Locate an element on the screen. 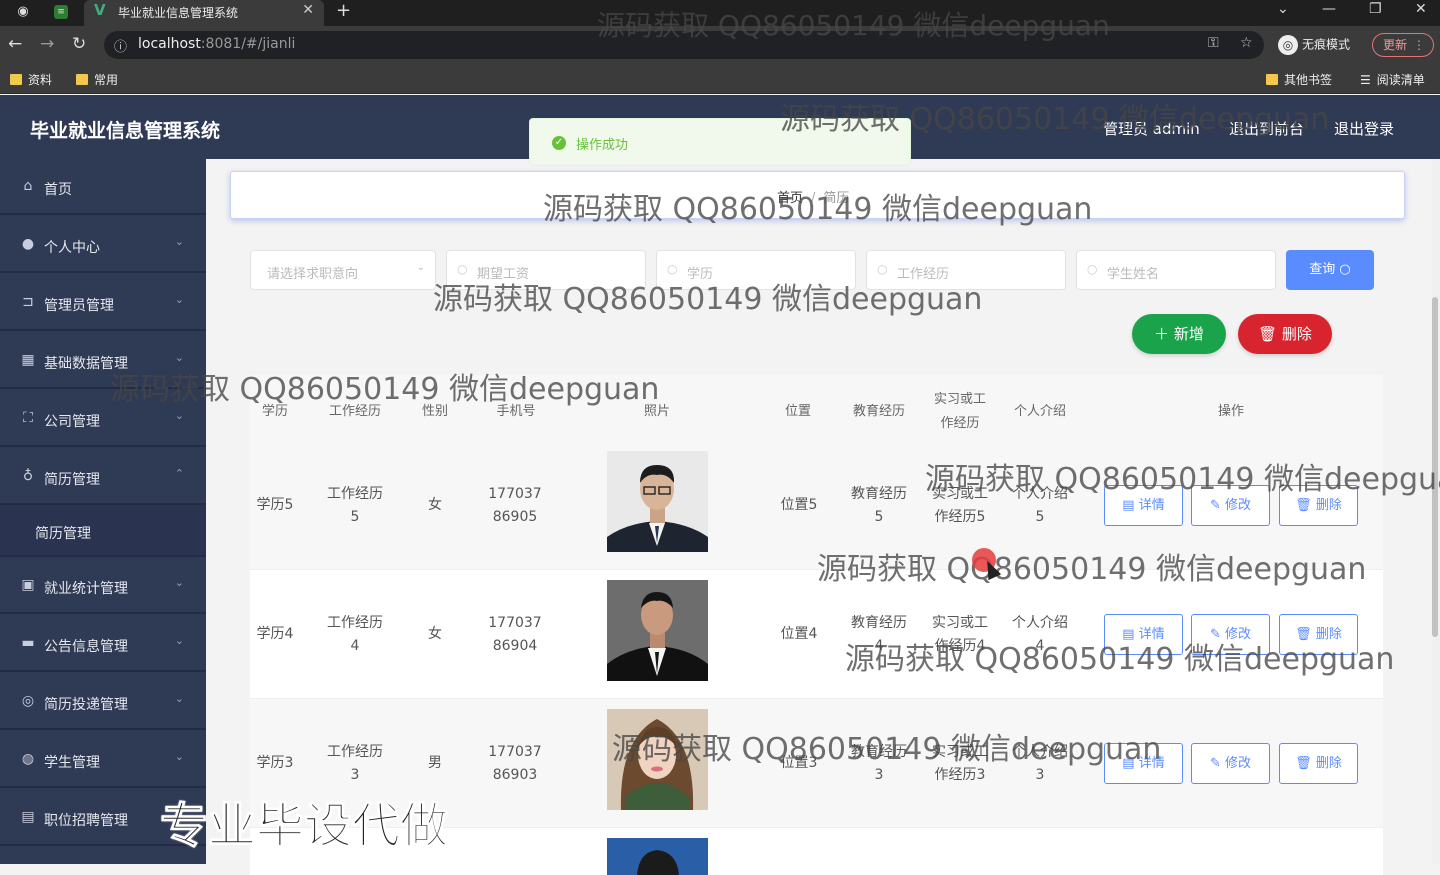  bookmark-label: 资料 is located at coordinates (40, 80).